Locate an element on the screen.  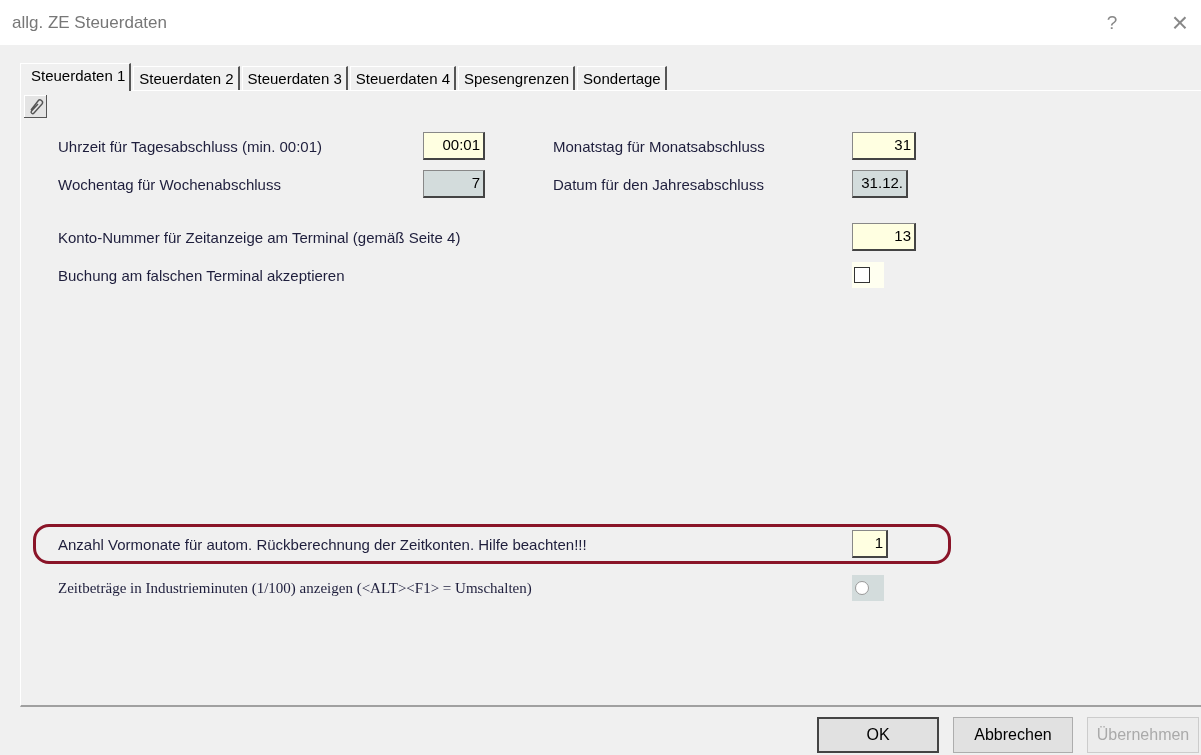
input-field: 13 is located at coordinates (884, 237).